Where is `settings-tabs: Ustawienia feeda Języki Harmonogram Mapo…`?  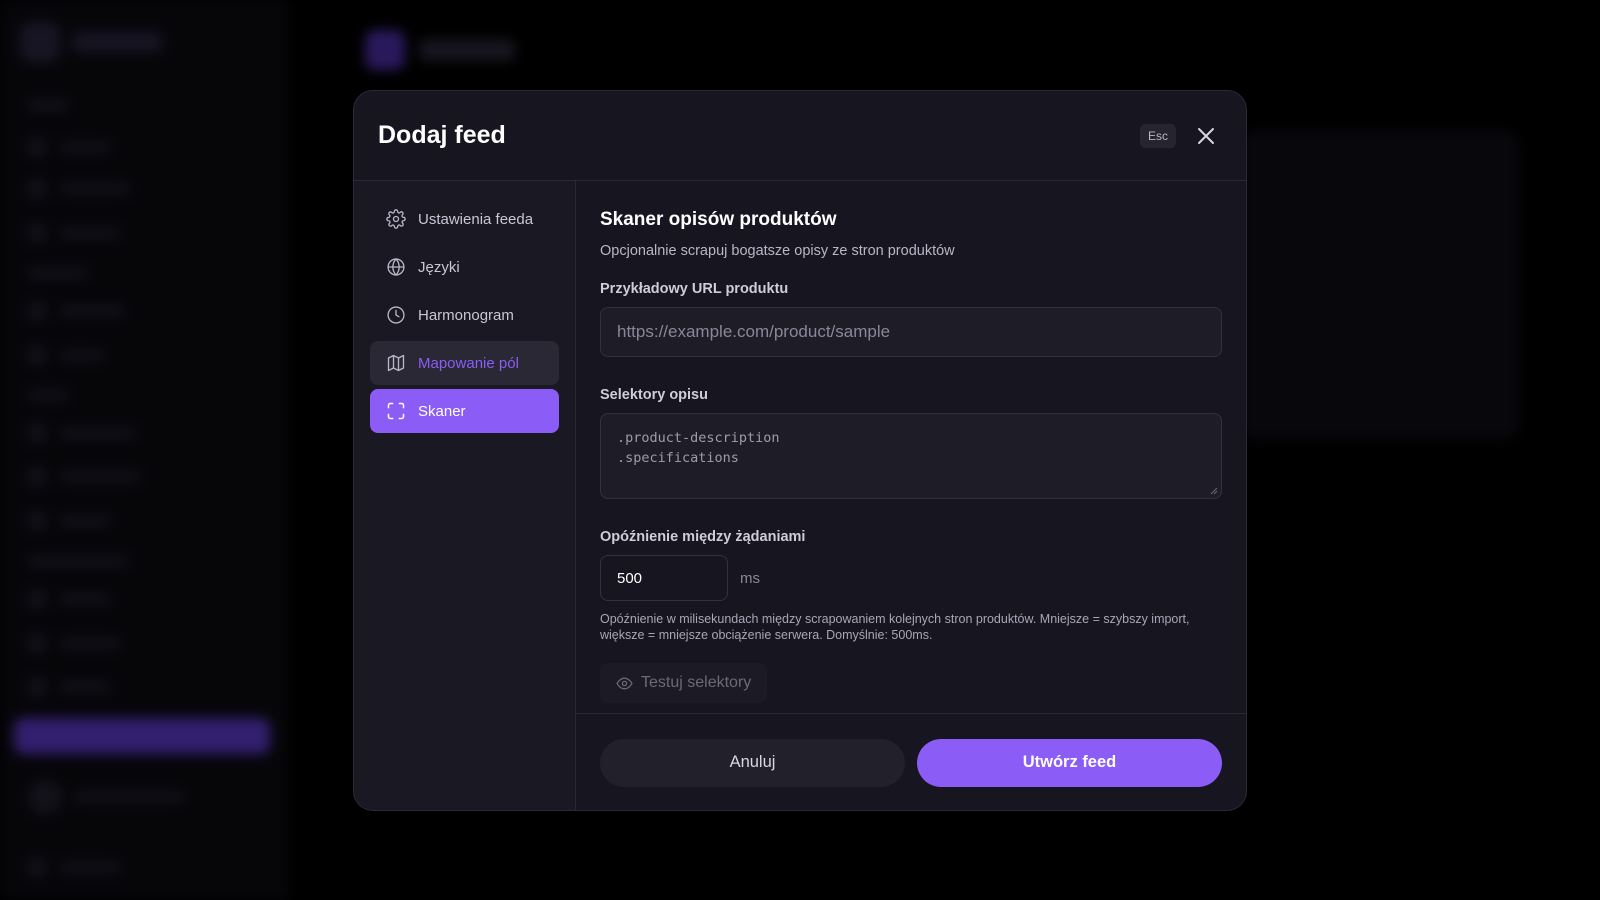 settings-tabs: Ustawienia feeda Języki Harmonogram Mapo… is located at coordinates (465, 495).